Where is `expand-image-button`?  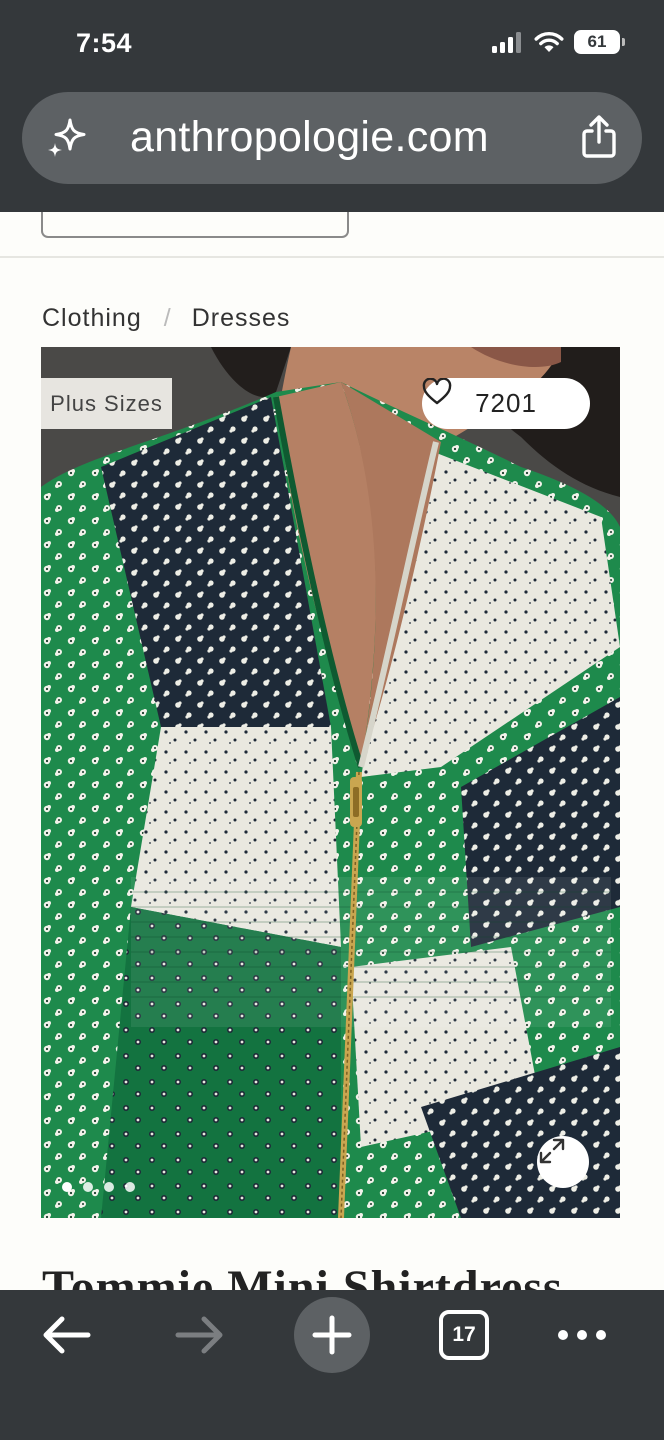 expand-image-button is located at coordinates (563, 1162).